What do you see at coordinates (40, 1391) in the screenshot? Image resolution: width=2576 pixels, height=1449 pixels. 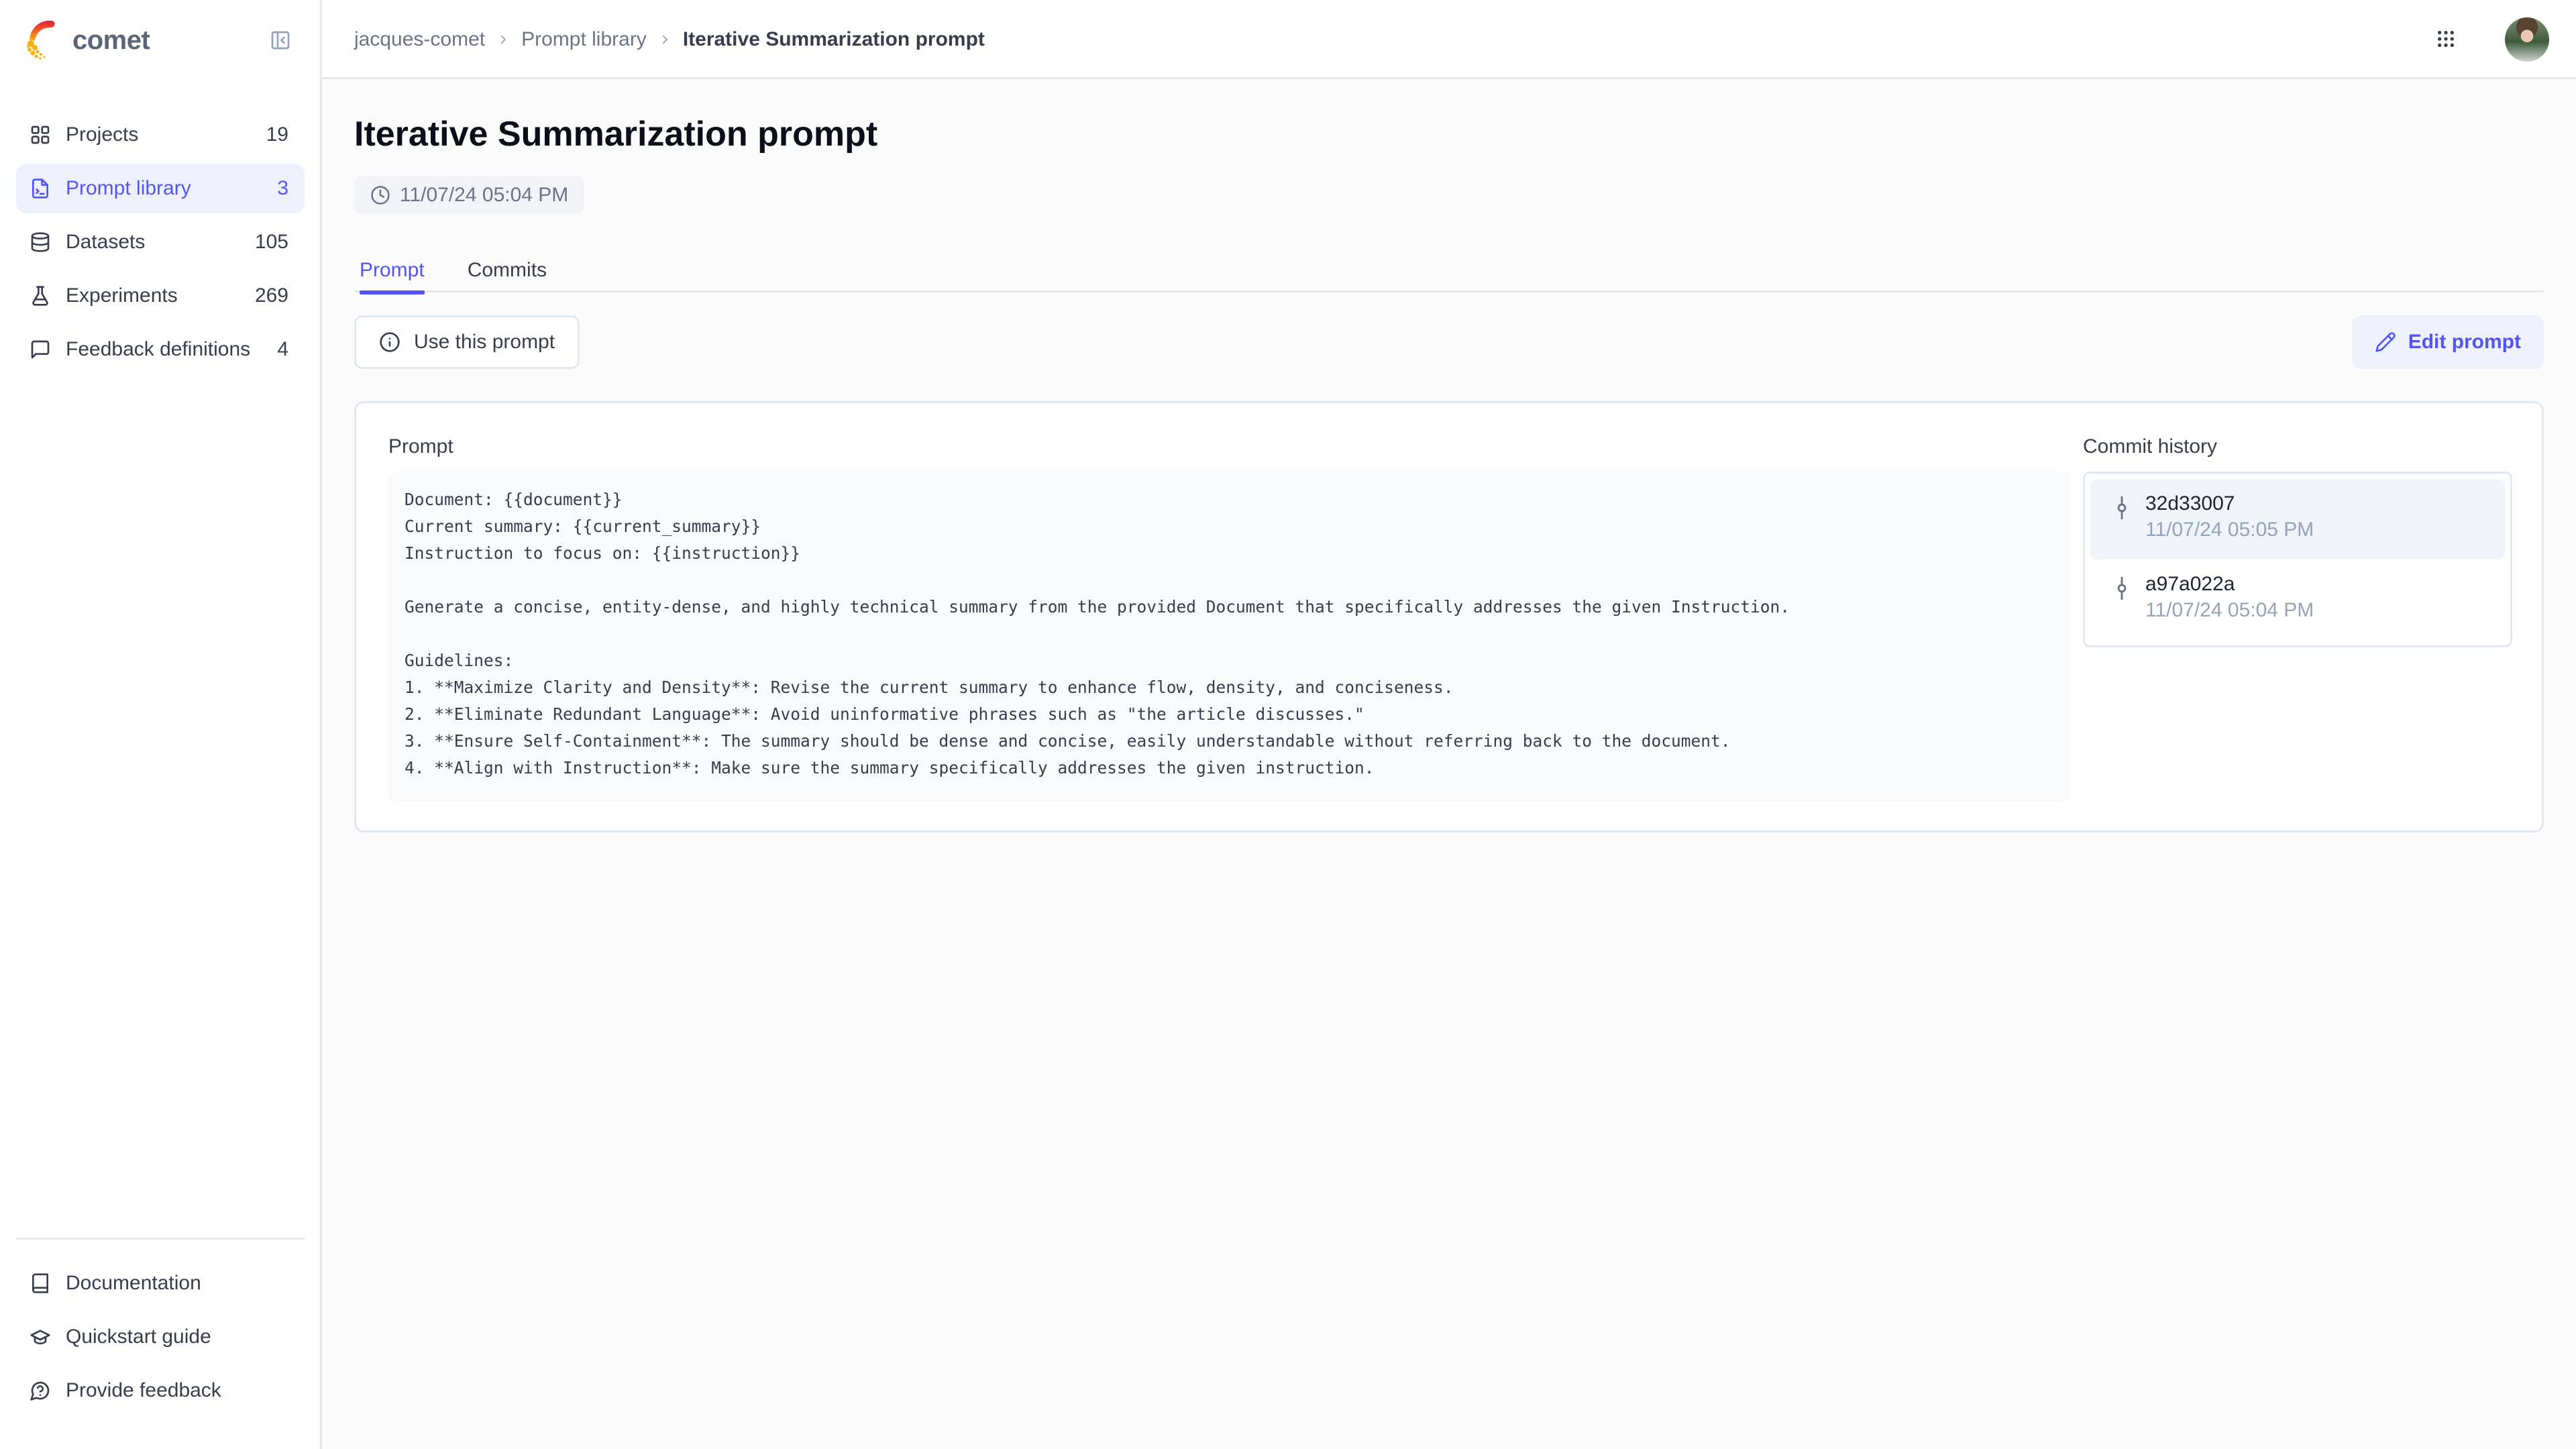 I see `message-circle-question-icon` at bounding box center [40, 1391].